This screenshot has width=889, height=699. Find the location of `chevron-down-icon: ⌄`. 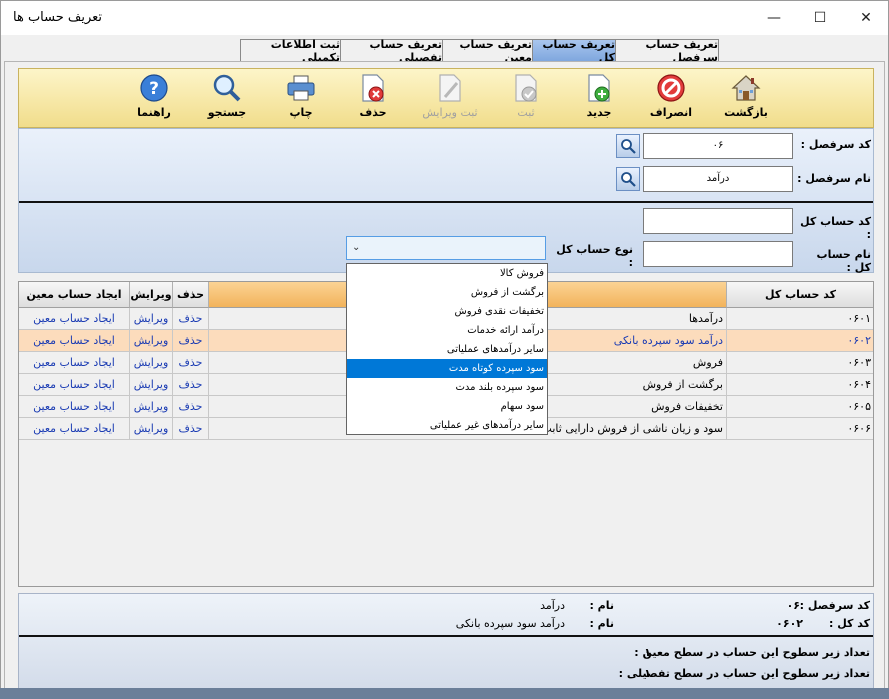

chevron-down-icon: ⌄ is located at coordinates (356, 247).